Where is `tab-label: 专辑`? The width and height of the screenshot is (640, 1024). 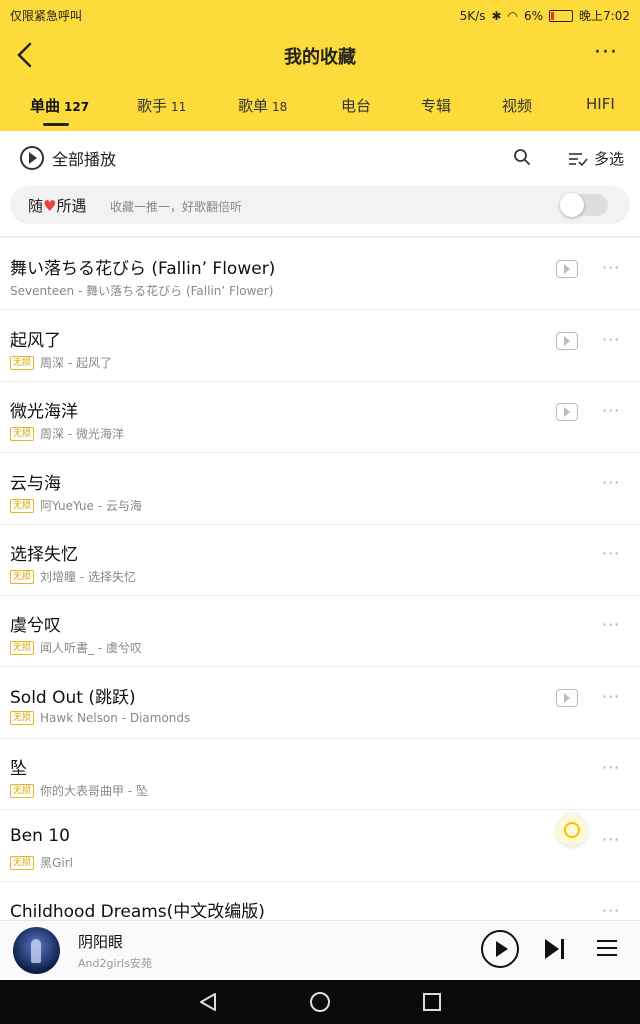
tab-label: 专辑 is located at coordinates (436, 106).